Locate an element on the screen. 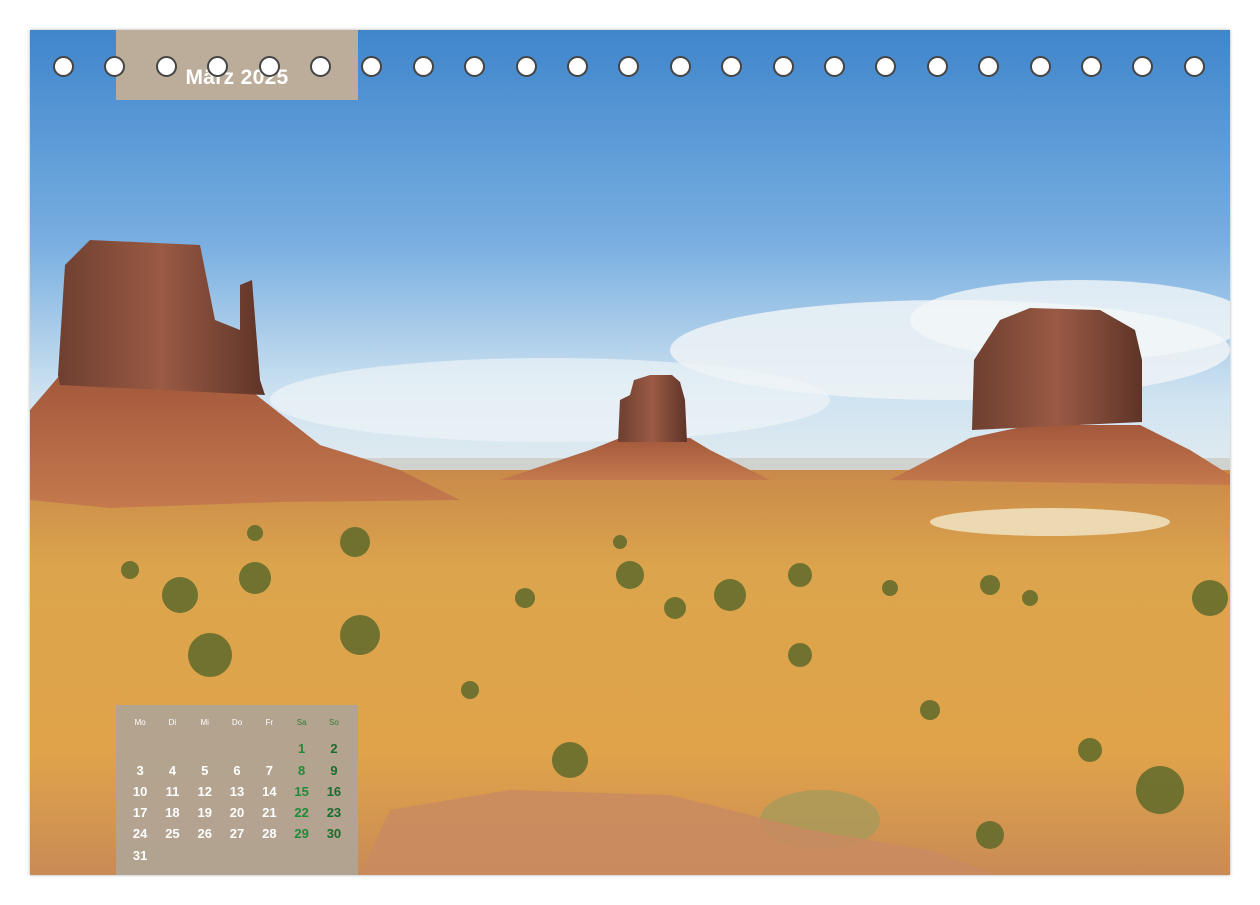  calendar-day: 2 is located at coordinates (334, 749).